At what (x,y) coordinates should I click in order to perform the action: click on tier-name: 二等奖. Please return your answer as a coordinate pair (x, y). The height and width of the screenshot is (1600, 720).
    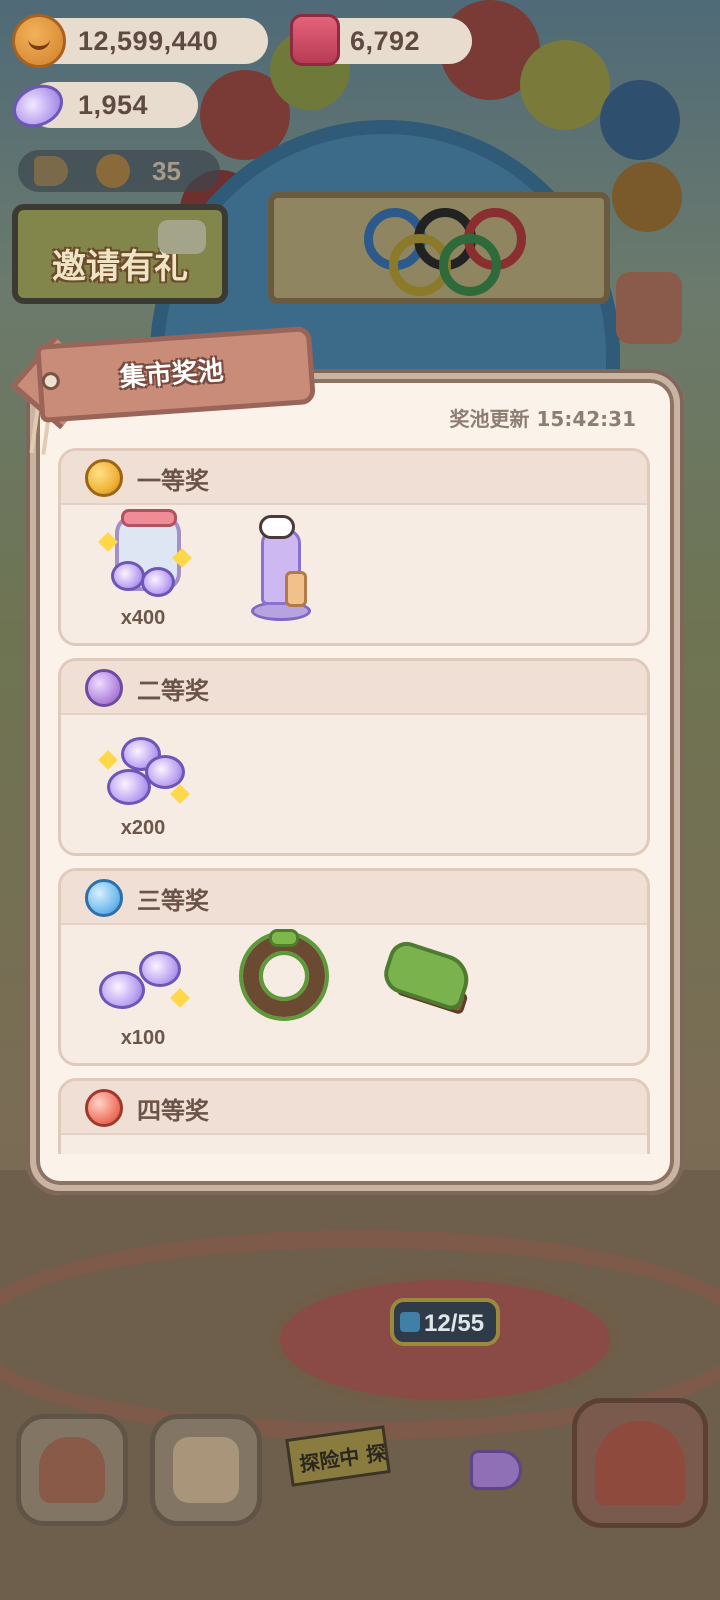
    Looking at the image, I should click on (173, 691).